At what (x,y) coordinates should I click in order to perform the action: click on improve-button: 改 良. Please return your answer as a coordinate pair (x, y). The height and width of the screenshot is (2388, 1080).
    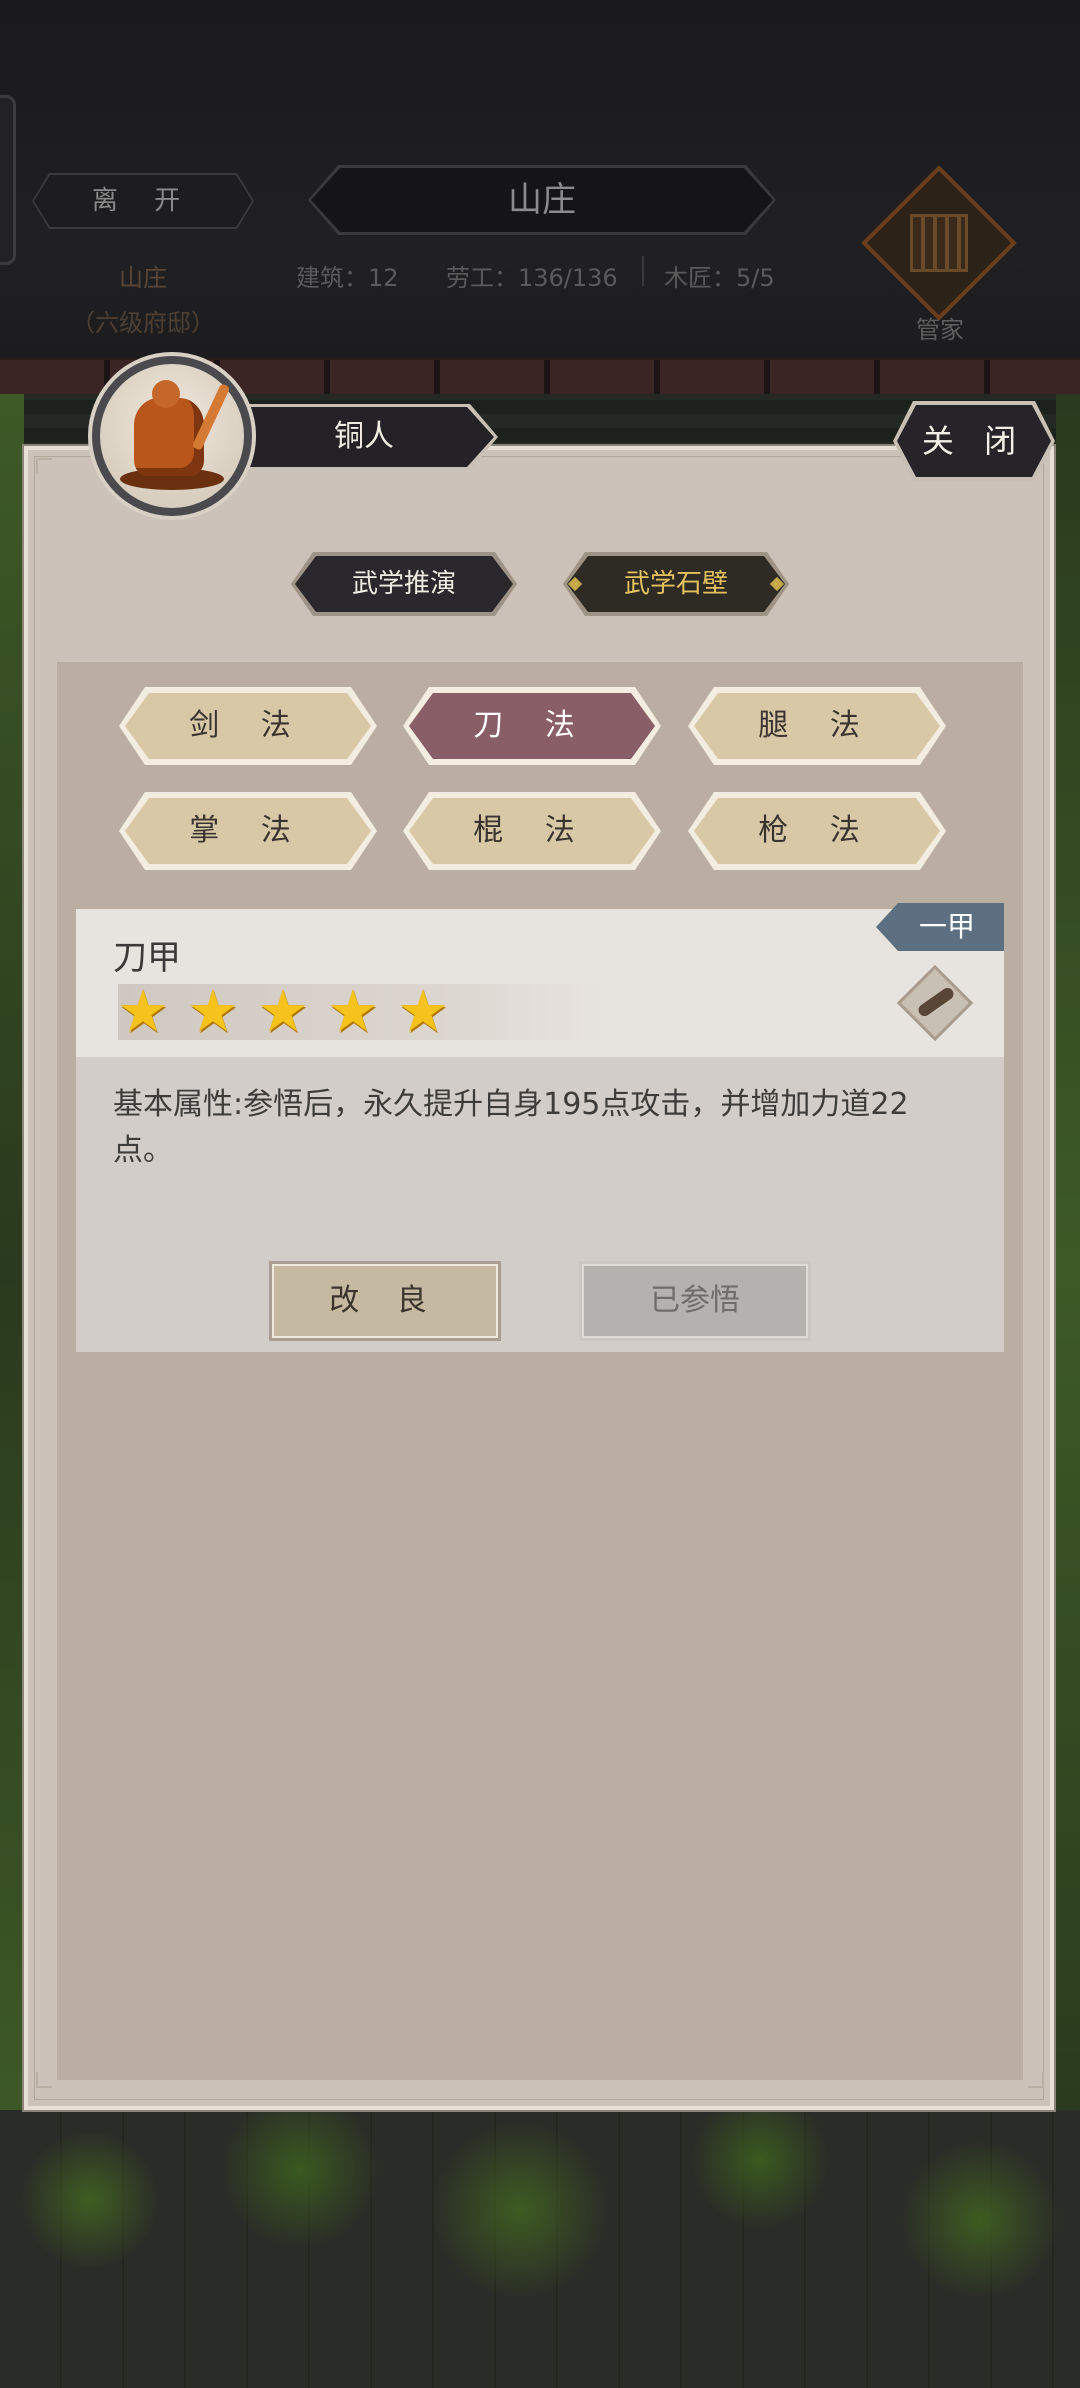
    Looking at the image, I should click on (385, 1301).